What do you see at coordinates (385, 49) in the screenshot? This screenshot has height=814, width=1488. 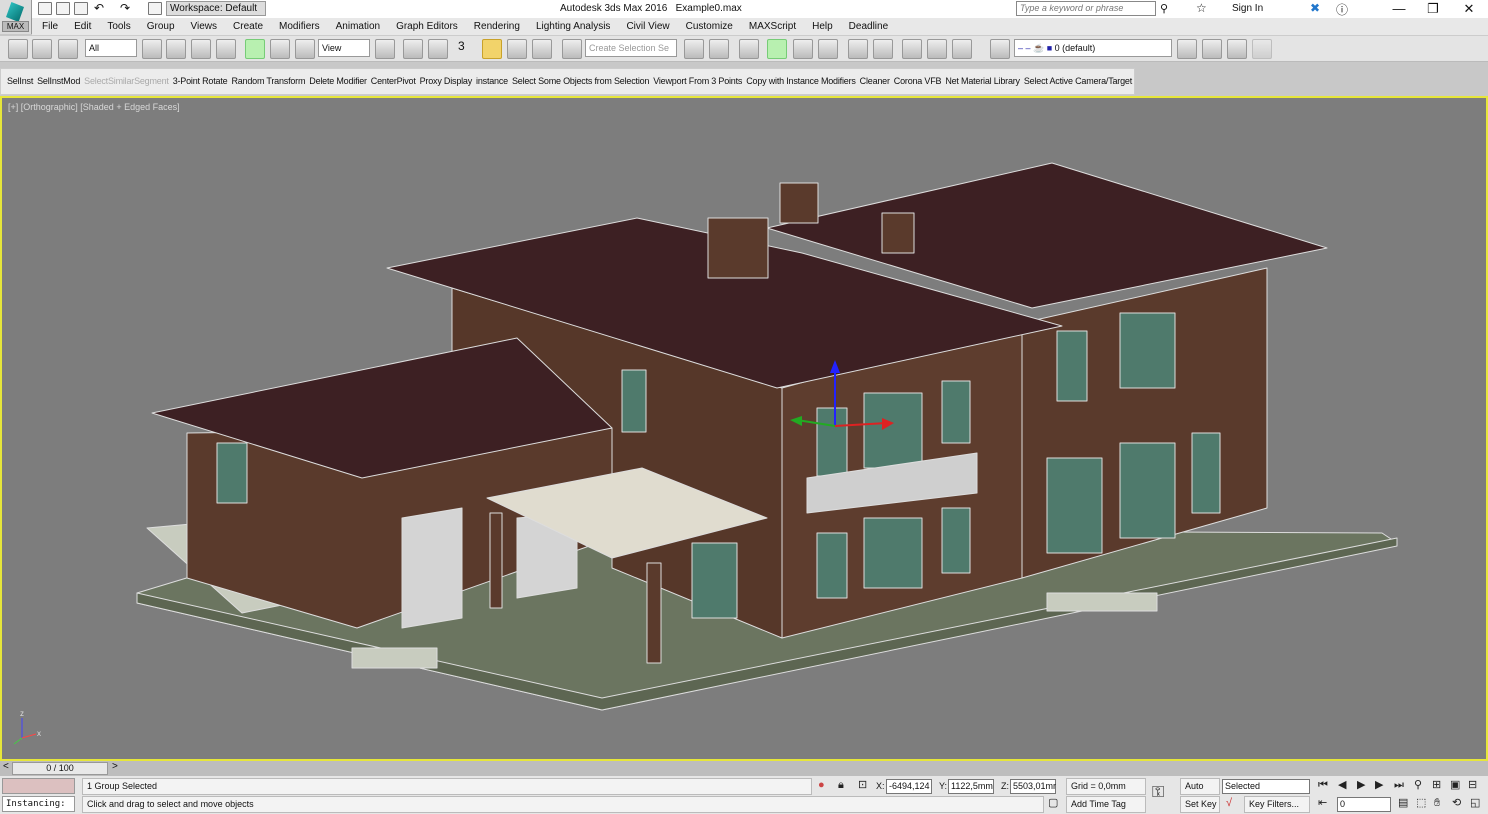 I see `pivot-center-icon` at bounding box center [385, 49].